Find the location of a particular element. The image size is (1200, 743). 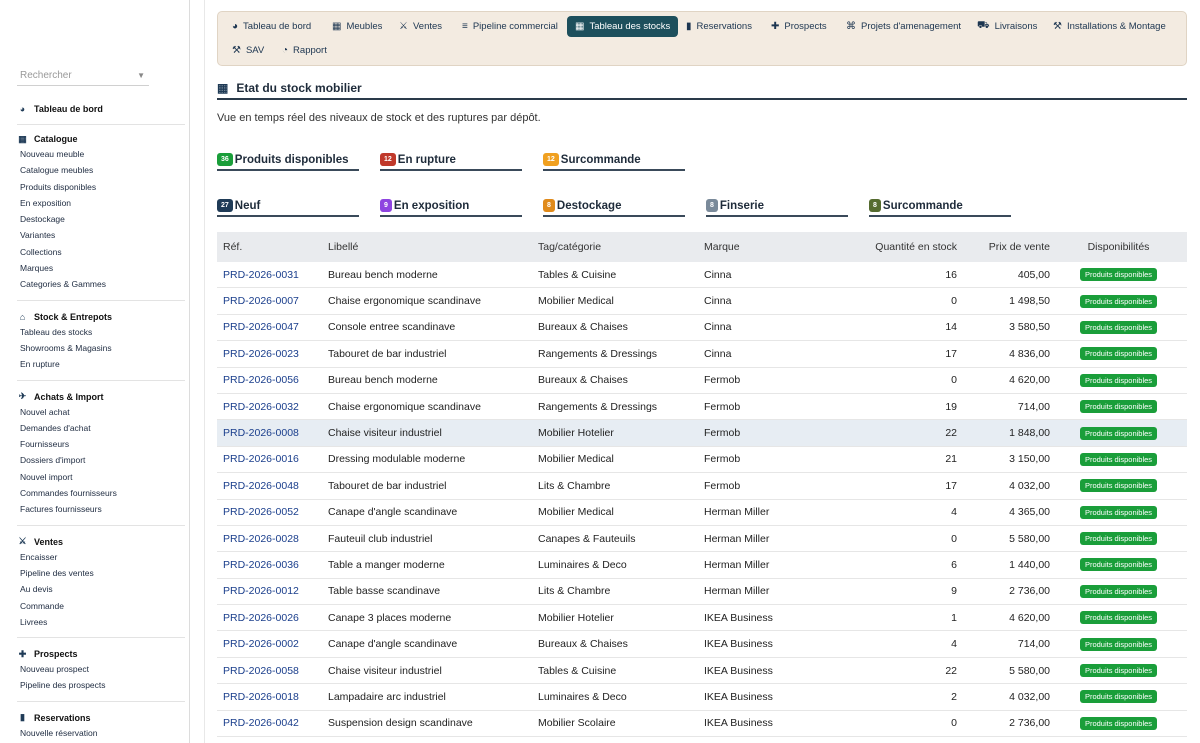

sidebar-item-dashboard: ◕ Tableau de bord is located at coordinates (102, 109).